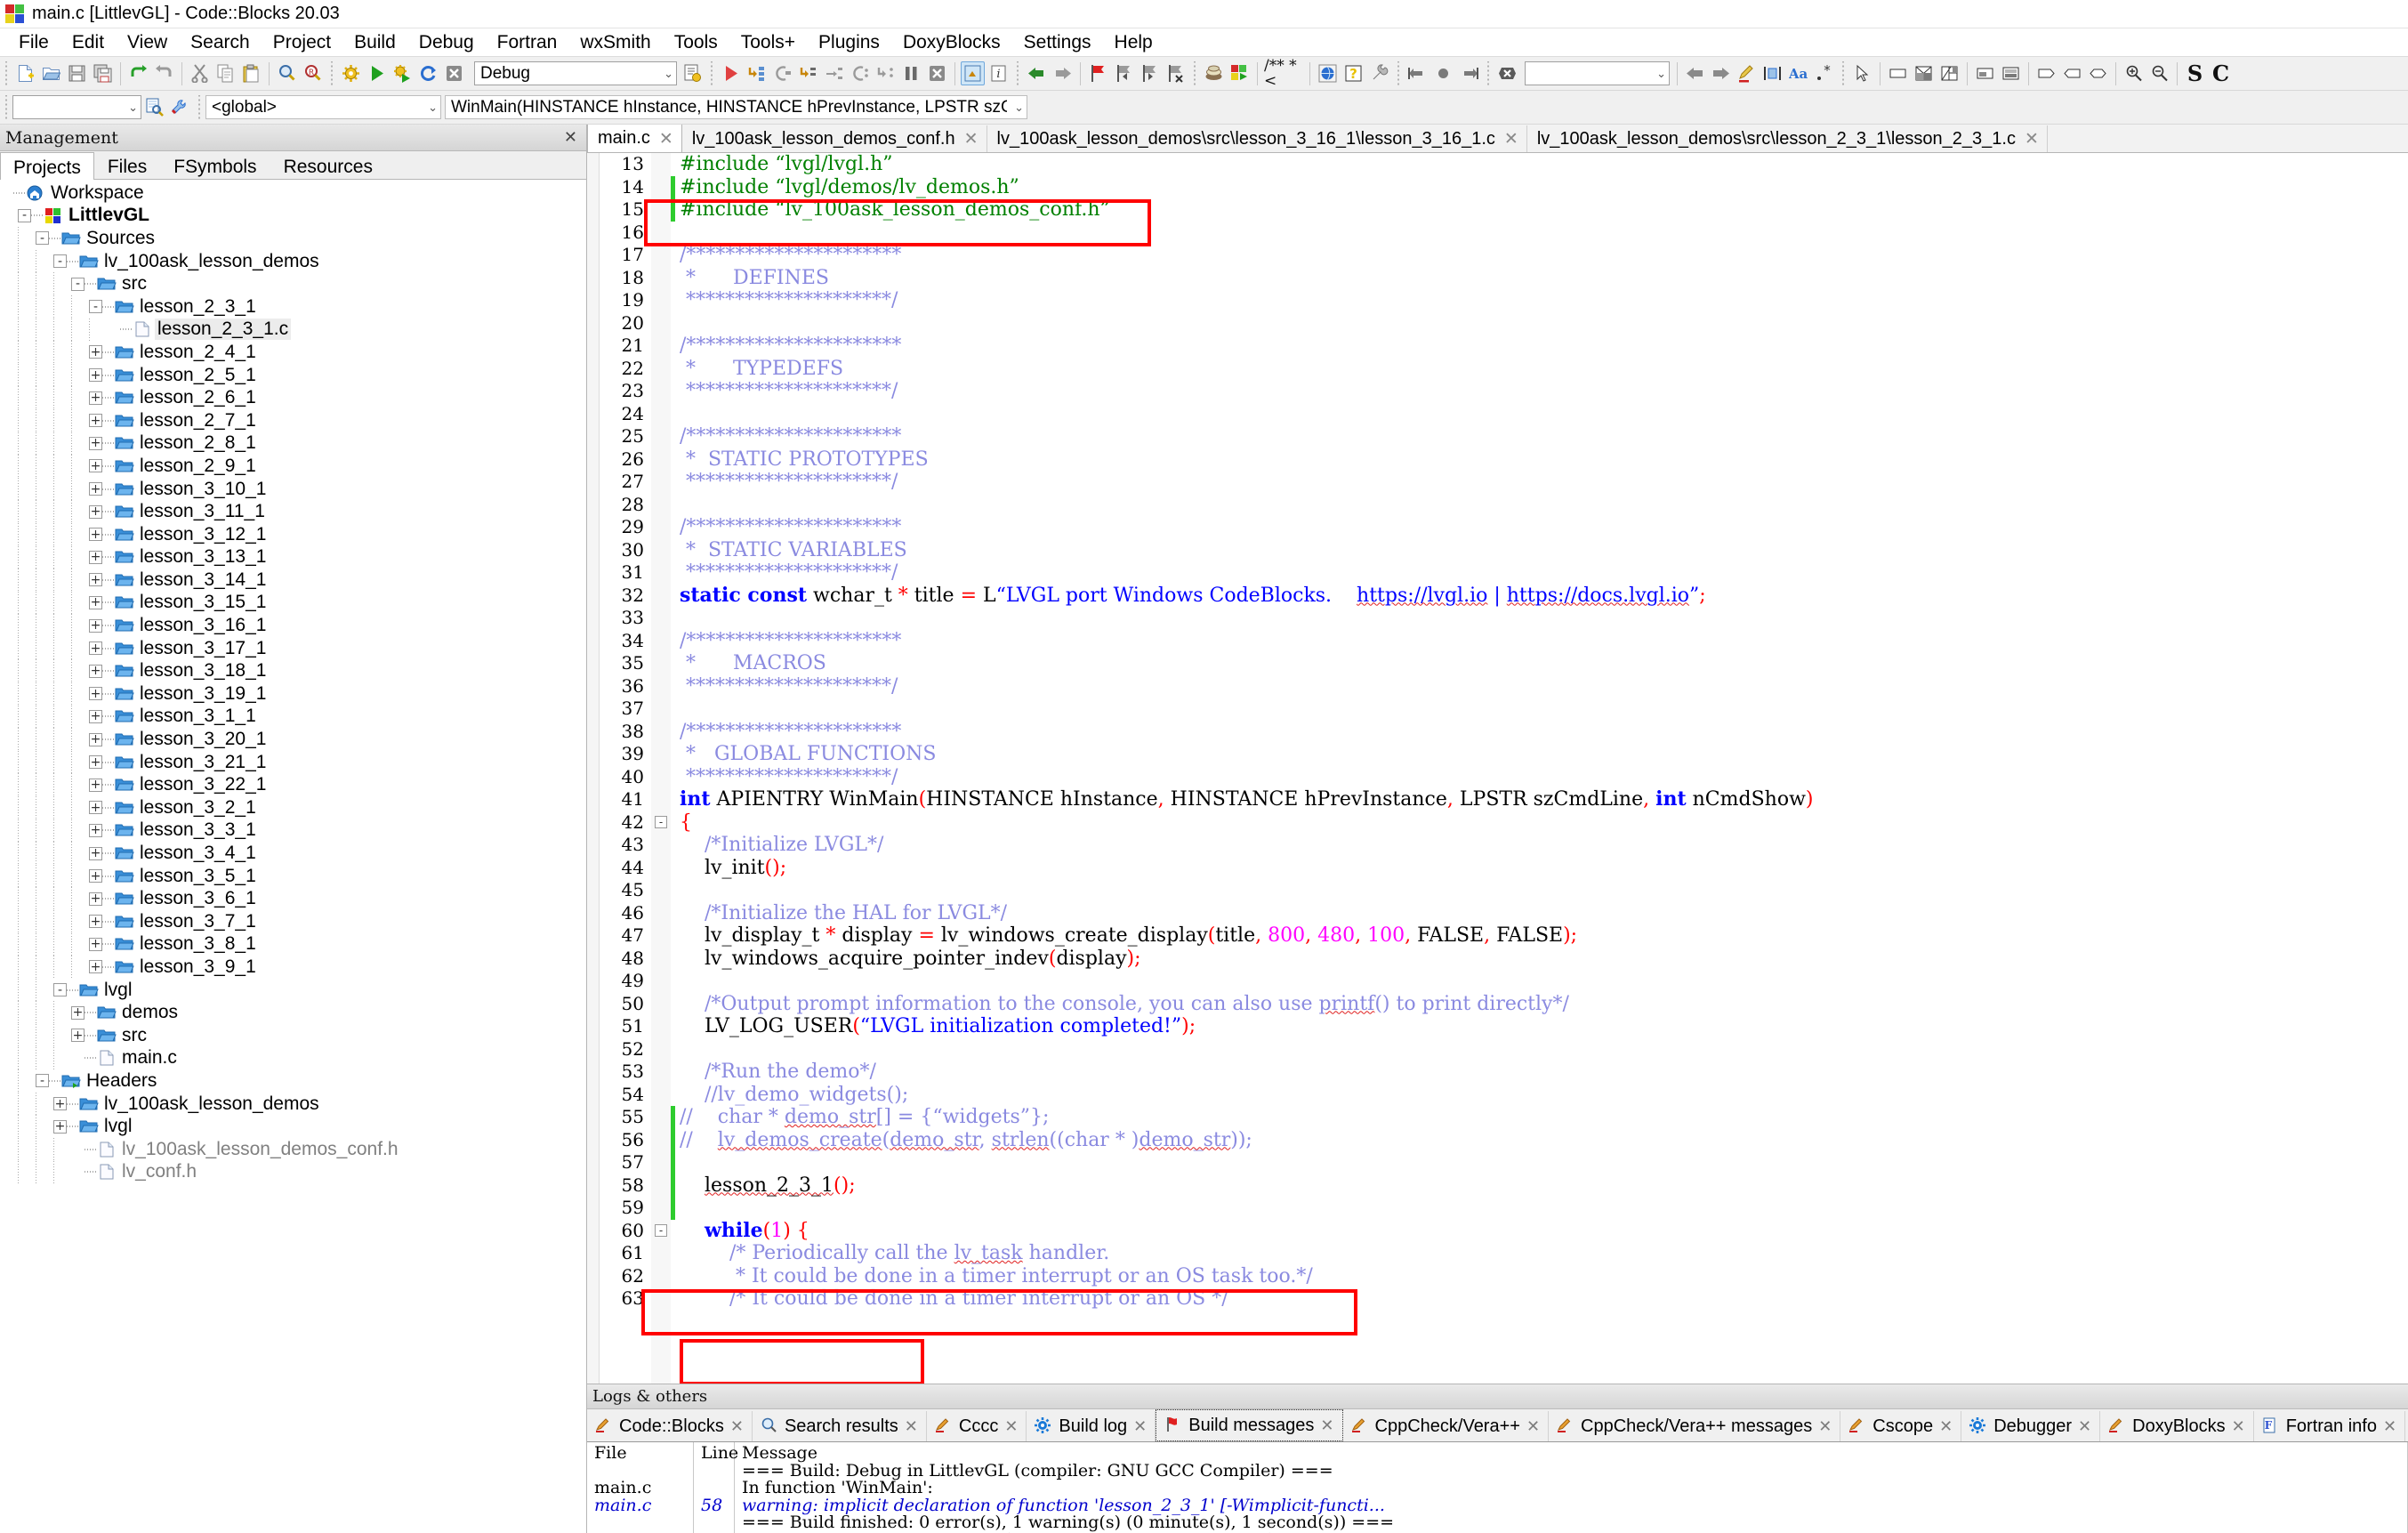 The image size is (2408, 1533). Describe the element at coordinates (328, 165) in the screenshot. I see `management-tab-resources: Resources` at that location.